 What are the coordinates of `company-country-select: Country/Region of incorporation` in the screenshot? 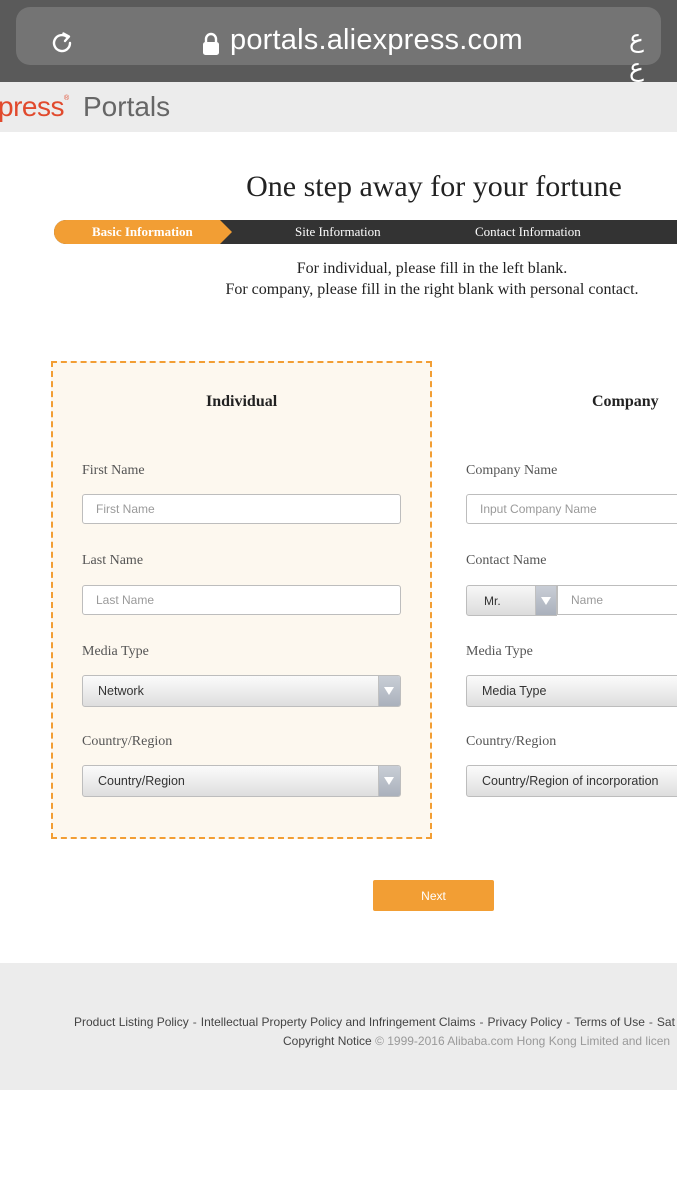 It's located at (571, 781).